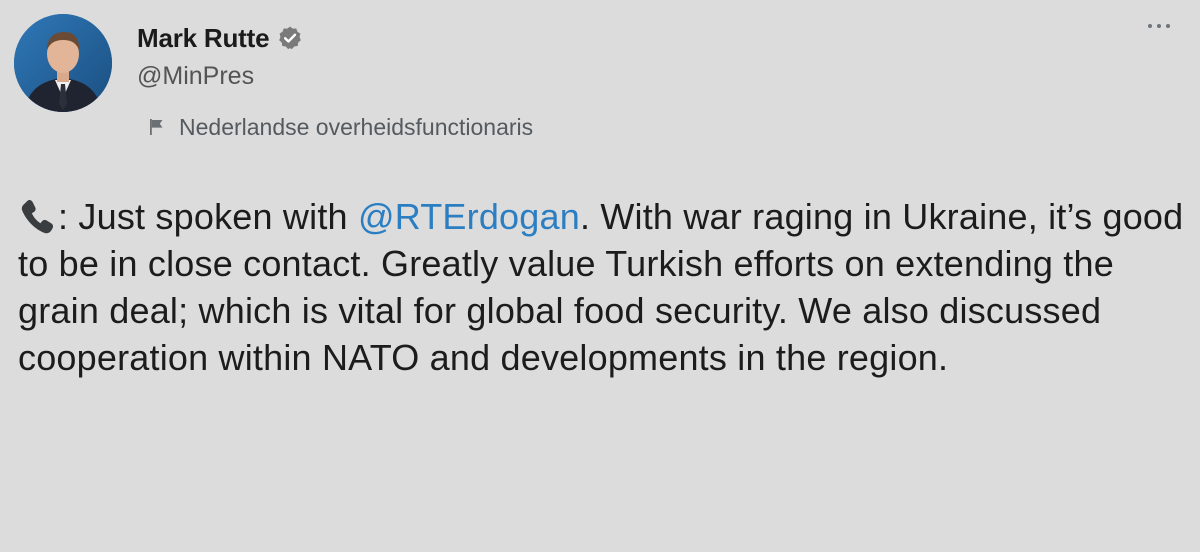 The width and height of the screenshot is (1200, 552). I want to click on avatar, so click(63, 63).